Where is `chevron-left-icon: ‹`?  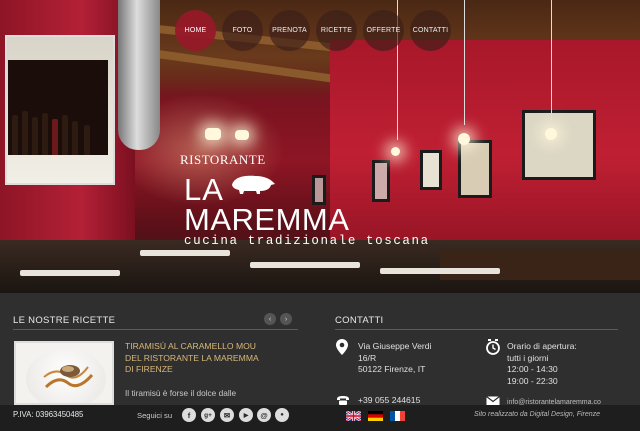
chevron-left-icon: ‹ is located at coordinates (270, 319).